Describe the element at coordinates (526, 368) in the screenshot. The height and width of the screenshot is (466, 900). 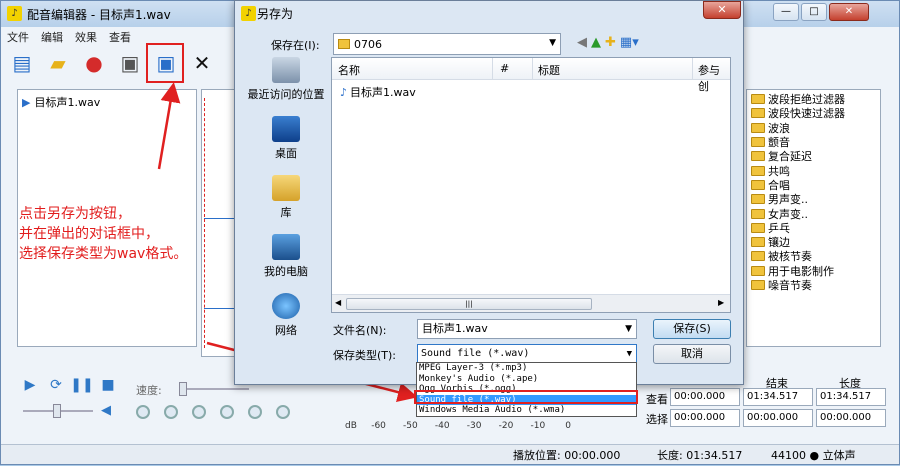
I see `filetype-option: MPEG Layer-3 (*.mp3)` at that location.